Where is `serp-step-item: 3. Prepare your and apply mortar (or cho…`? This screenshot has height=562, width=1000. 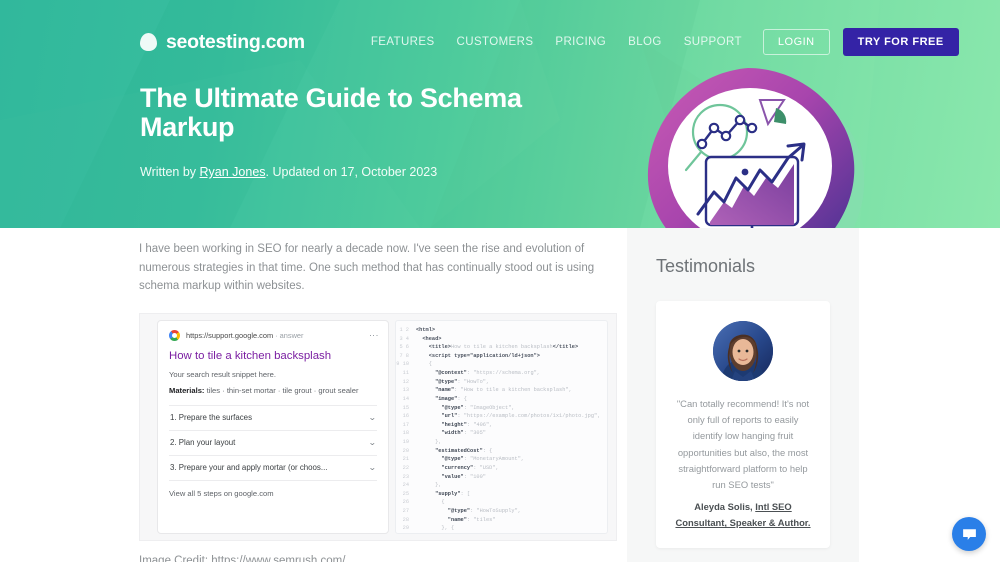 serp-step-item: 3. Prepare your and apply mortar (or cho… is located at coordinates (273, 468).